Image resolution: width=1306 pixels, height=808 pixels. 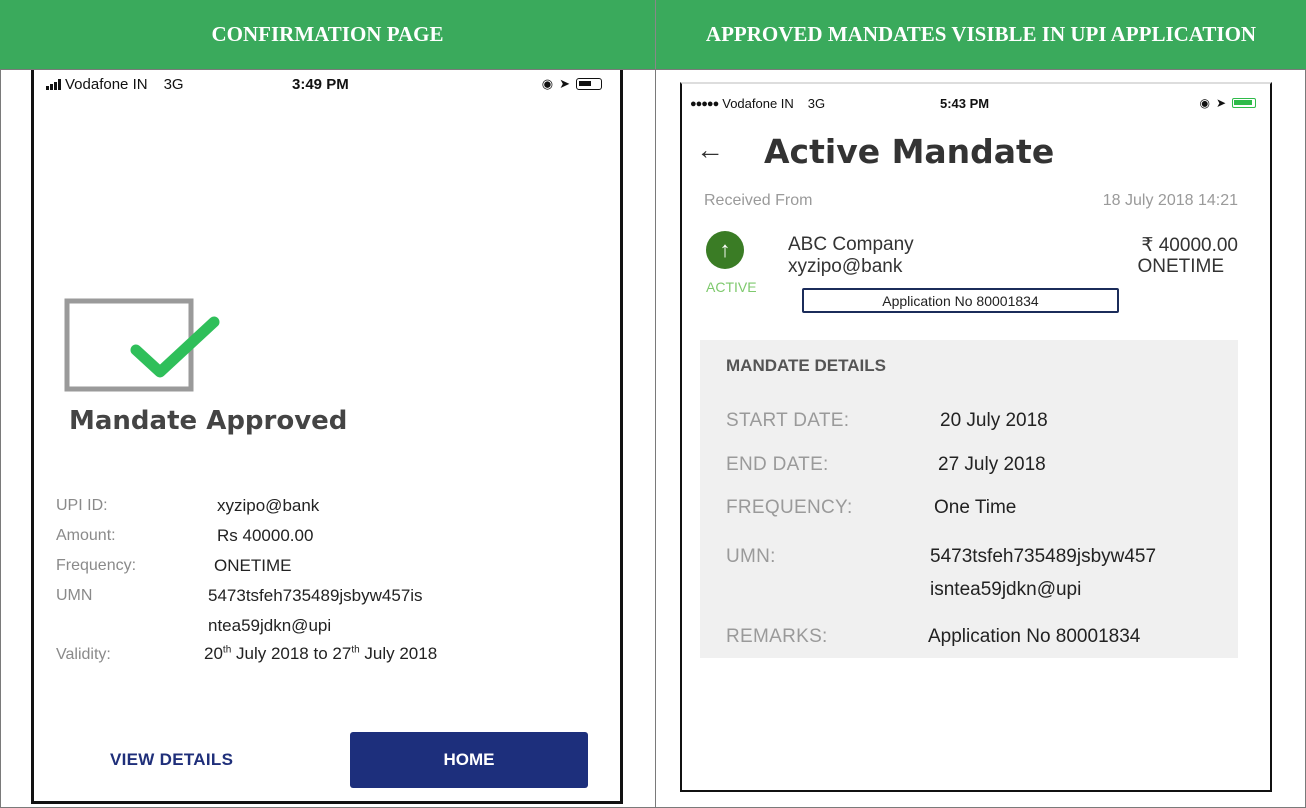 I want to click on umn-value-line2: ntea59jdkn@upi, so click(x=270, y=625).